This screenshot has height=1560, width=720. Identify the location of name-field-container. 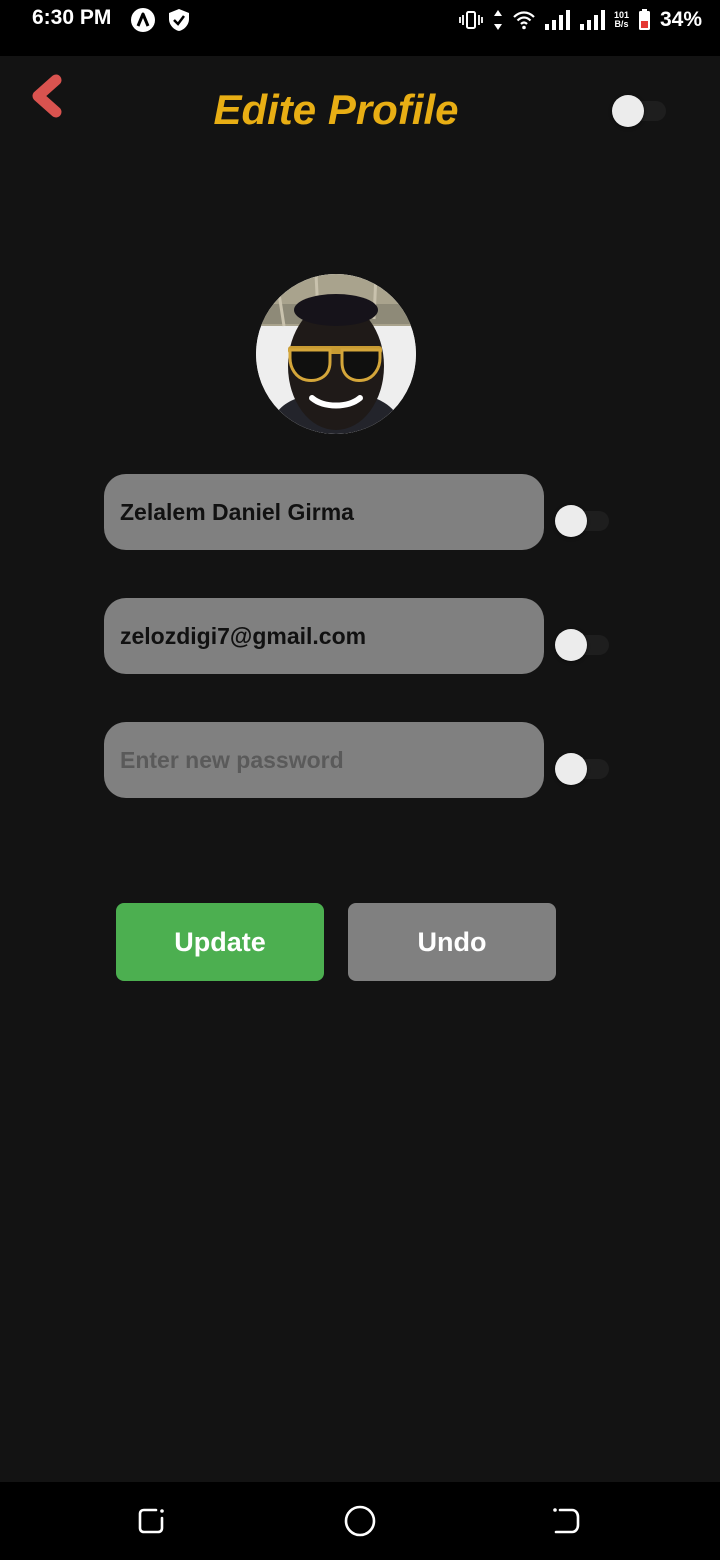
(324, 512).